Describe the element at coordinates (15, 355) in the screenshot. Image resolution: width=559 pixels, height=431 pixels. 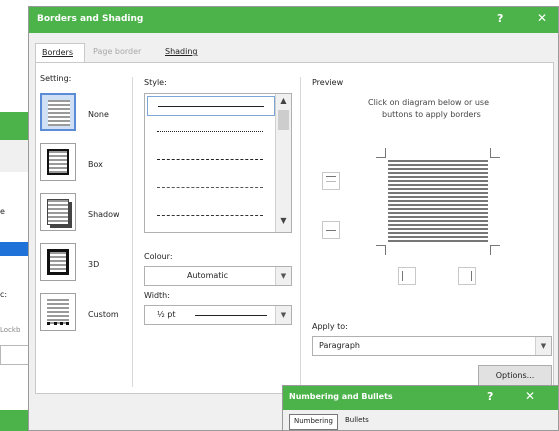
I see `background-input` at that location.